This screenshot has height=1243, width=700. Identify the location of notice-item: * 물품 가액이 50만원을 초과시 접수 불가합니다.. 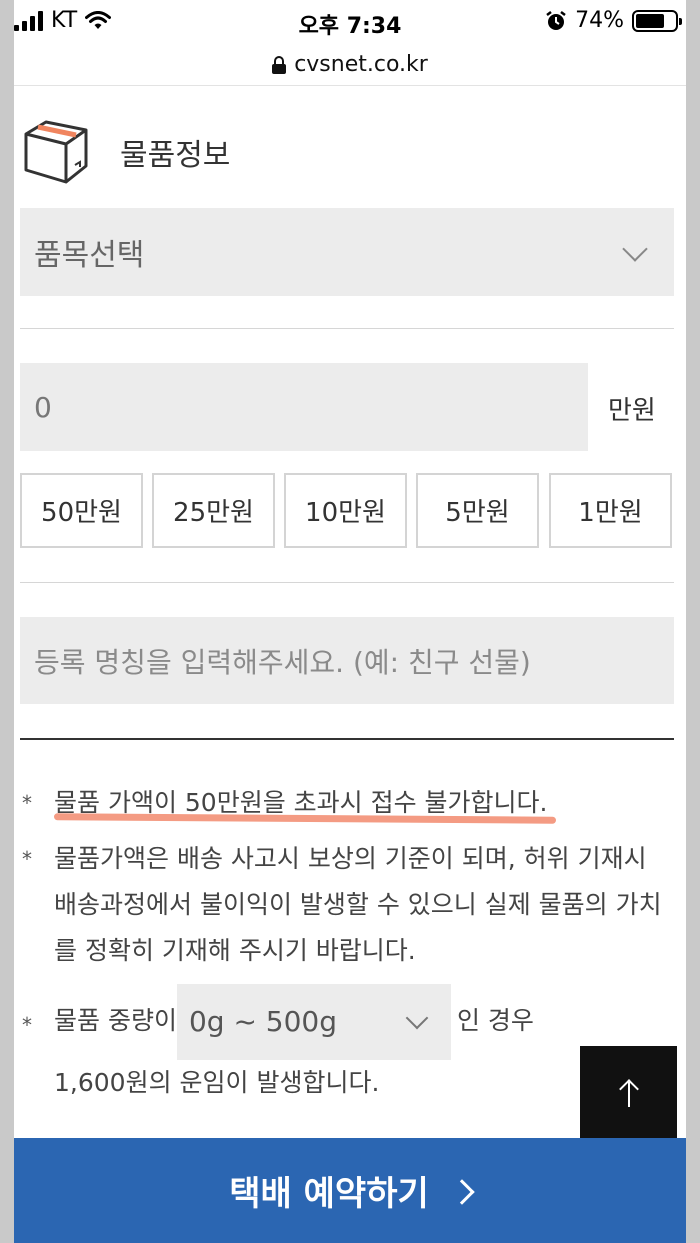
(347, 803).